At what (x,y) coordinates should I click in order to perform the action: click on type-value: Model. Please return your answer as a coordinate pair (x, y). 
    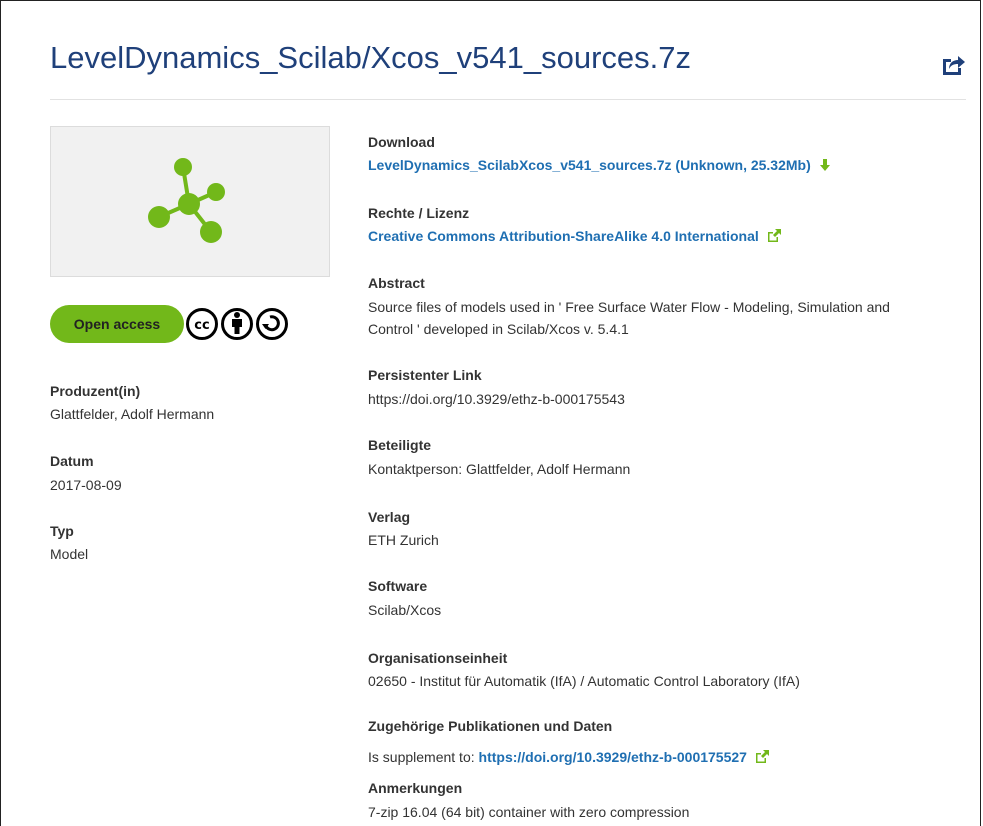
    Looking at the image, I should click on (69, 554).